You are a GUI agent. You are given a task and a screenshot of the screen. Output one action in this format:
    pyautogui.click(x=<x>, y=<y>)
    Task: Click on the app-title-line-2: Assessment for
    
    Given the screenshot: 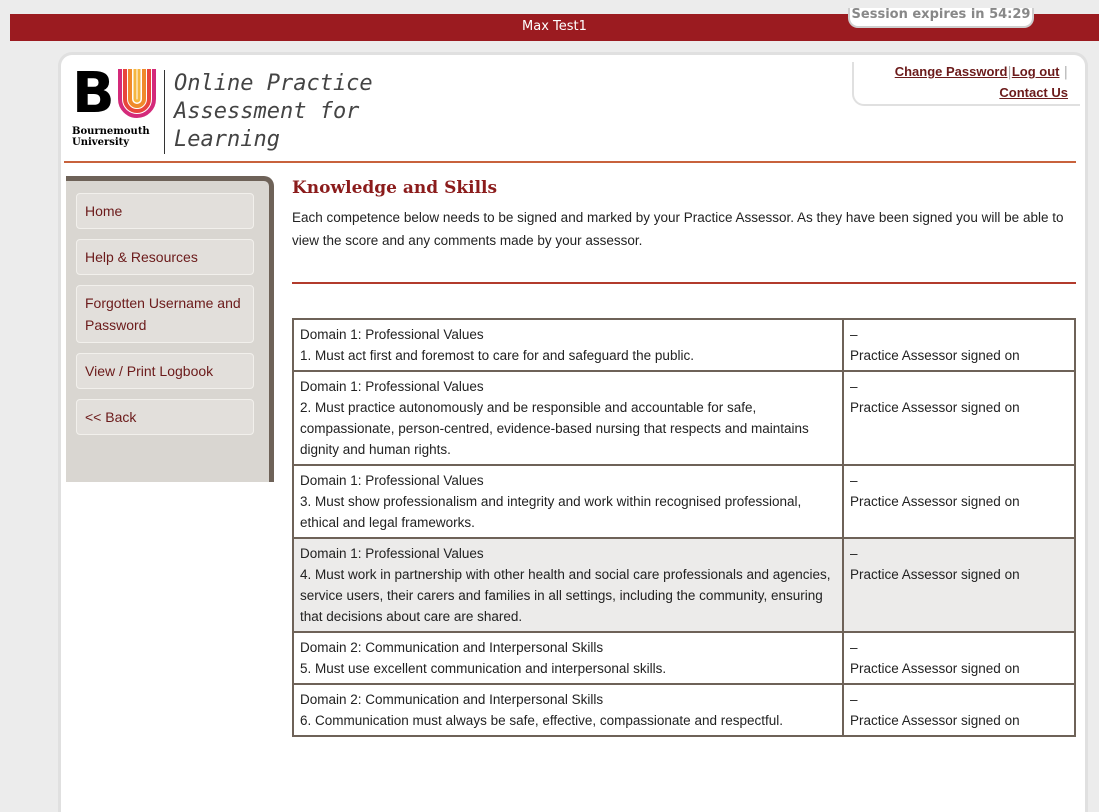 What is the action you would take?
    pyautogui.click(x=267, y=111)
    